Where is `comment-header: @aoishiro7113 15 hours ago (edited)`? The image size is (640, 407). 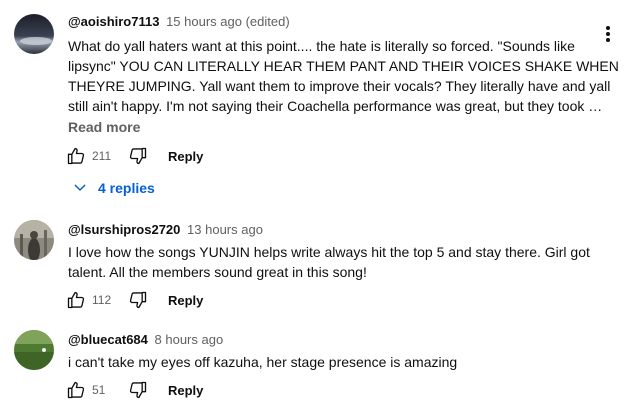 comment-header: @aoishiro7113 15 hours ago (edited) is located at coordinates (179, 22).